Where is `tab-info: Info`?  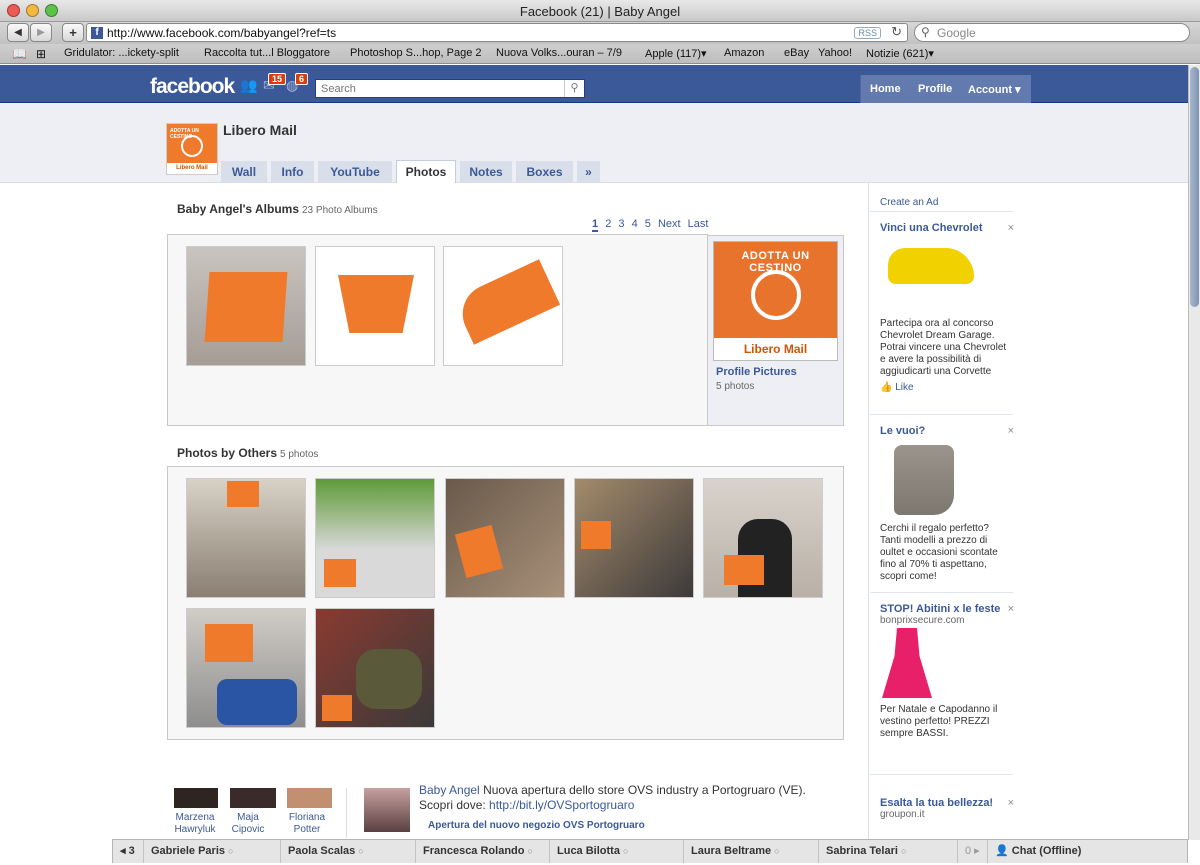 tab-info: Info is located at coordinates (292, 172).